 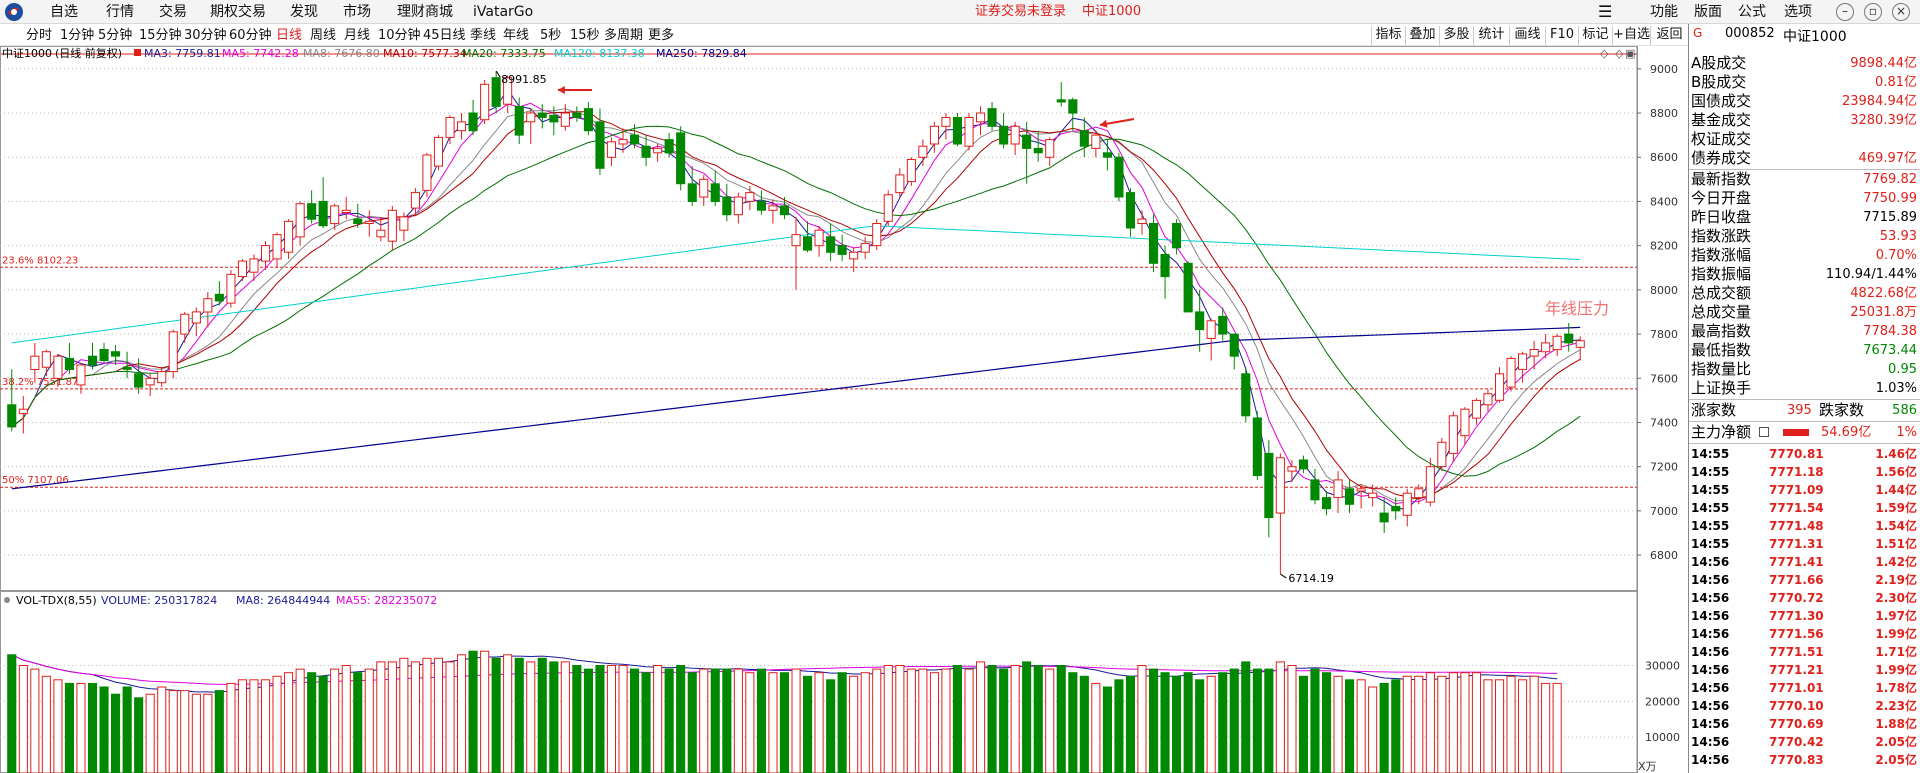 I want to click on menu-formula: 公式, so click(x=1752, y=12).